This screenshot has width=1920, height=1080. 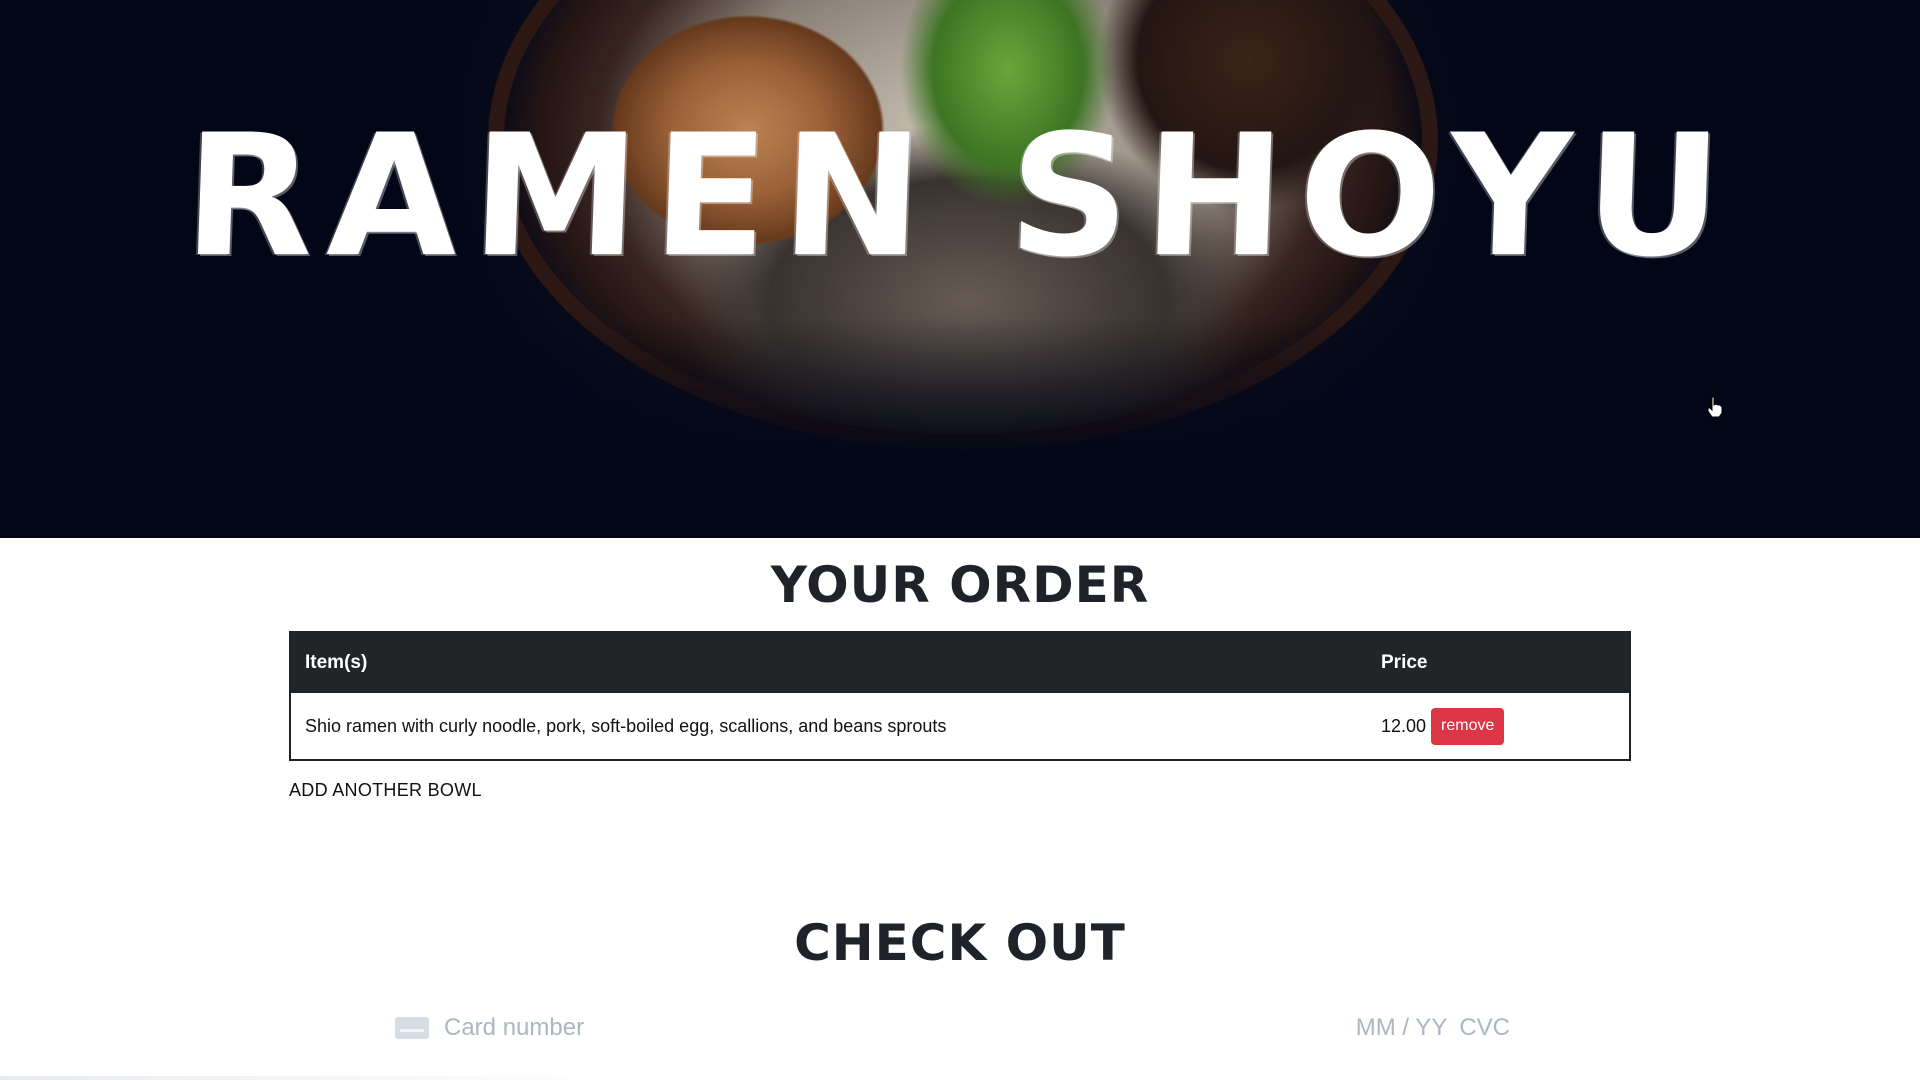 What do you see at coordinates (1484, 1028) in the screenshot?
I see `card-cvc-input: CVC` at bounding box center [1484, 1028].